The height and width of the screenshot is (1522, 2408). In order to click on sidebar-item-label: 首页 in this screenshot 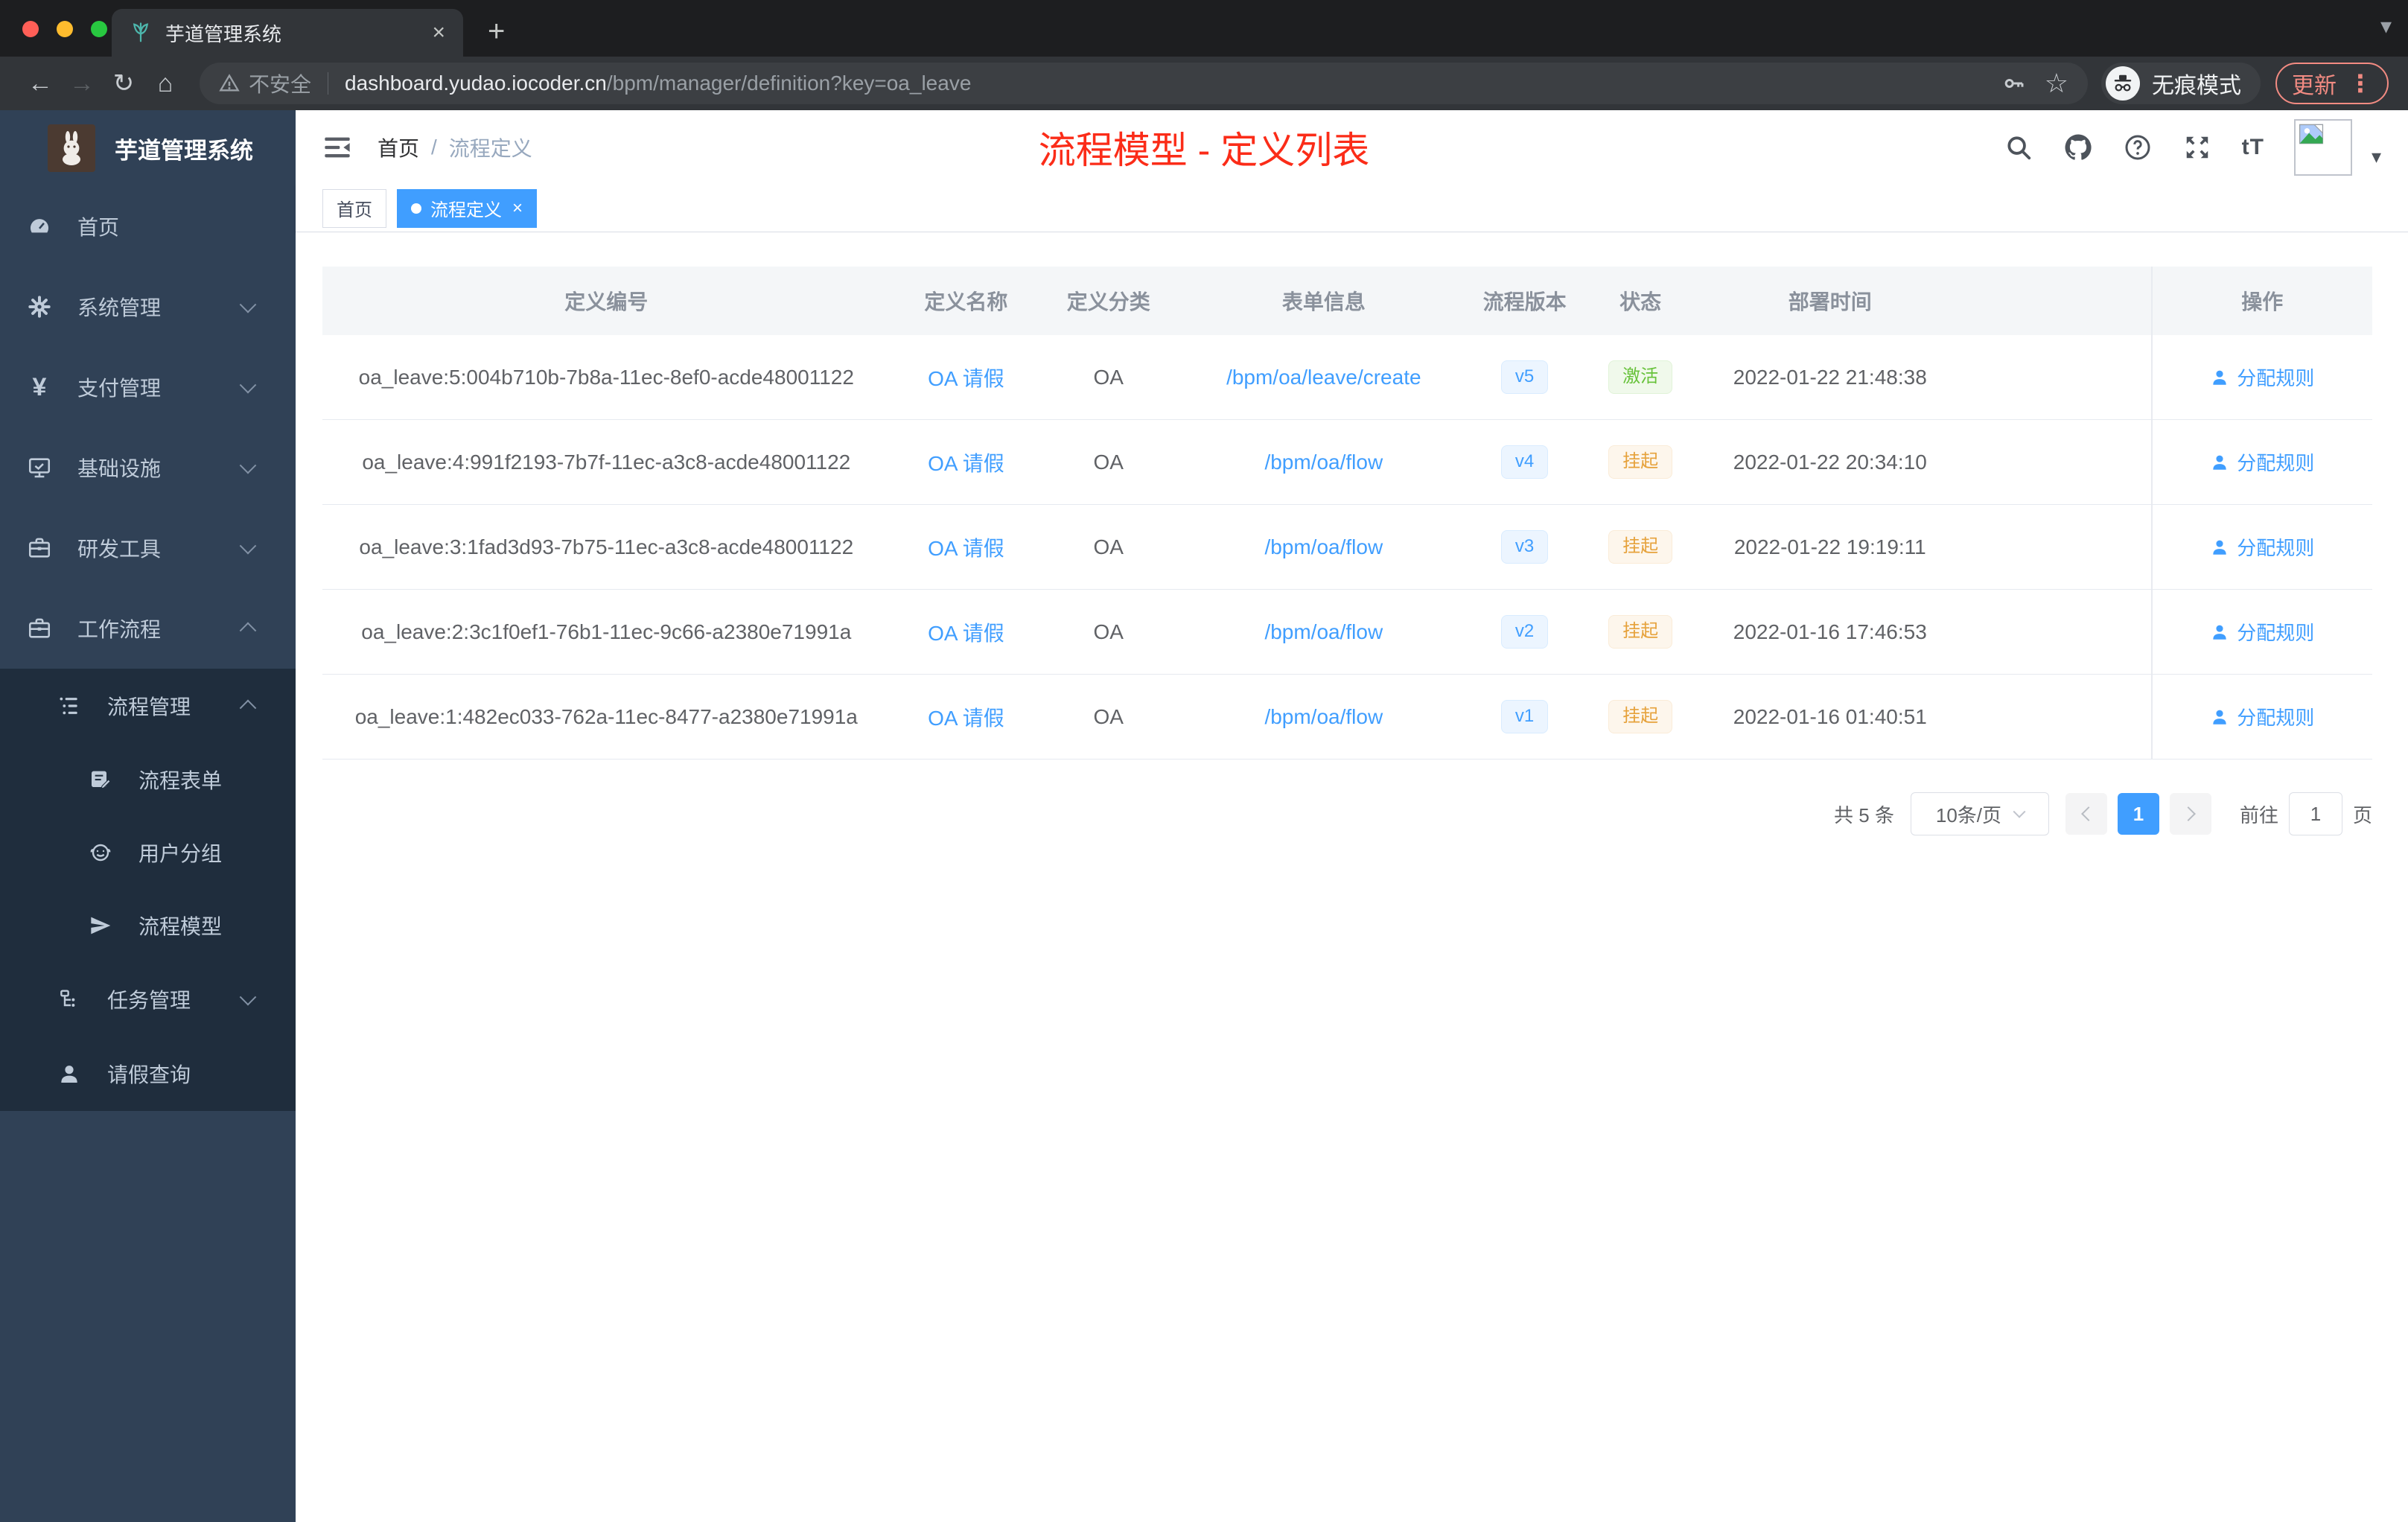, I will do `click(98, 227)`.